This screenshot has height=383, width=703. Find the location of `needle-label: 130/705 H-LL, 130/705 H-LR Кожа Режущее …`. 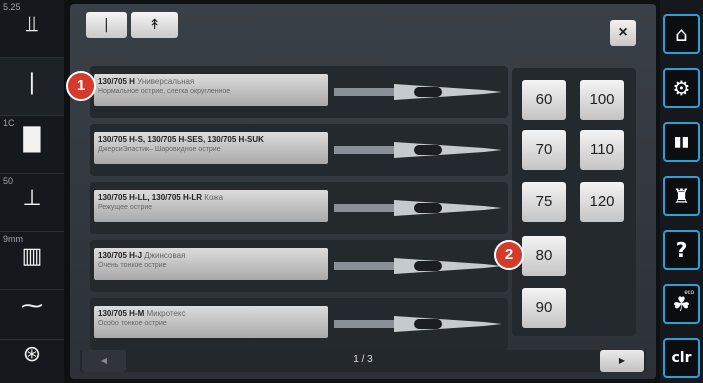

needle-label: 130/705 H-LL, 130/705 H-LR Кожа Режущее … is located at coordinates (211, 206).